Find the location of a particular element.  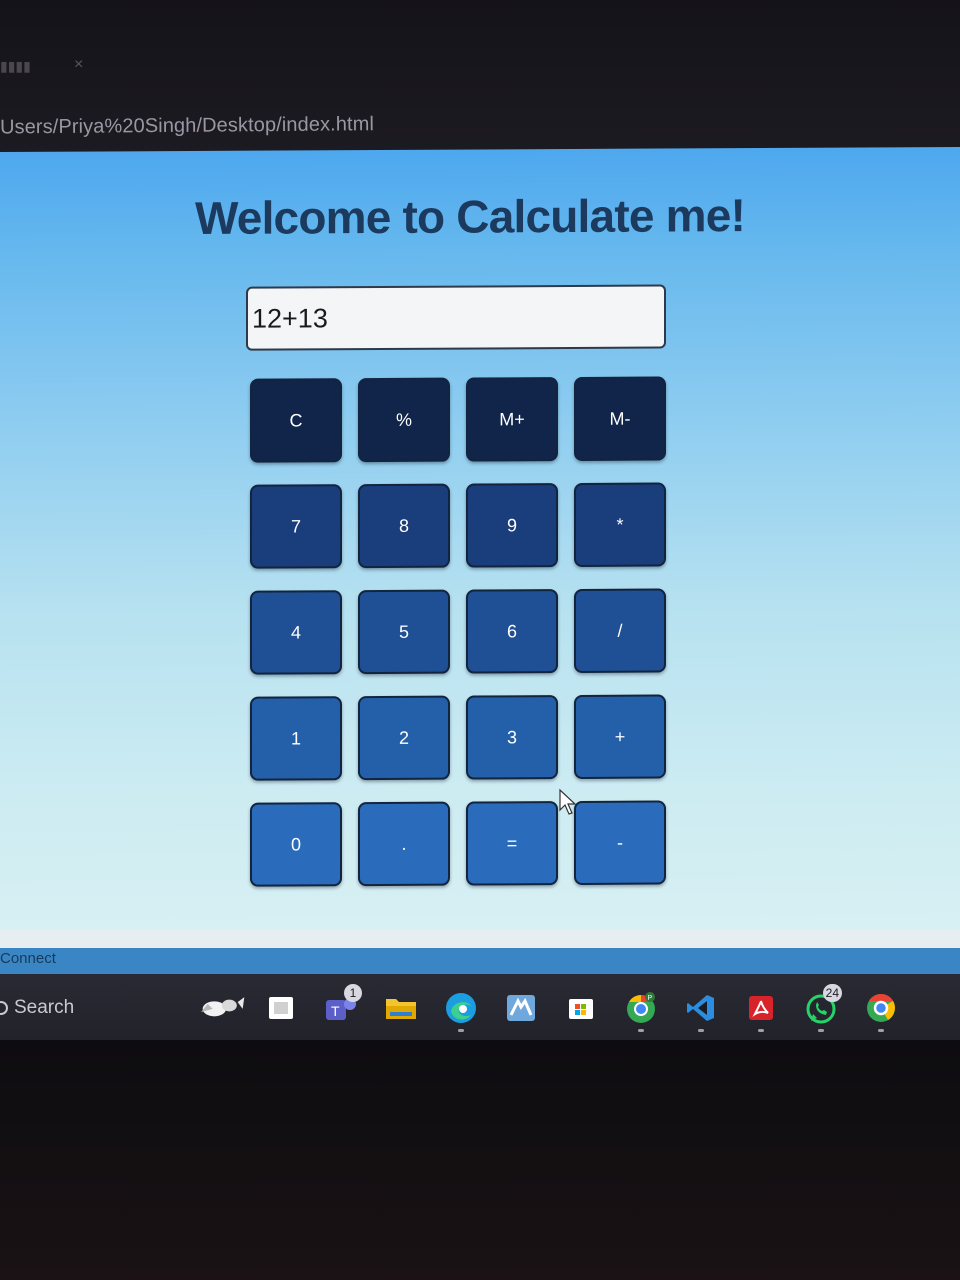

acrobat-icon is located at coordinates (761, 1010).